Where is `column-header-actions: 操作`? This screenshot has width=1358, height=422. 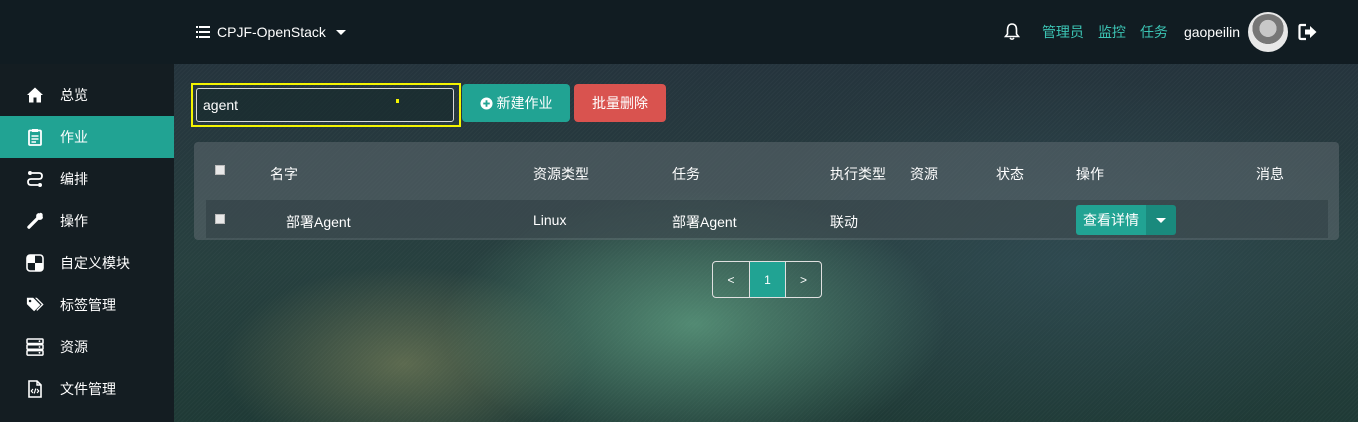 column-header-actions: 操作 is located at coordinates (1090, 174).